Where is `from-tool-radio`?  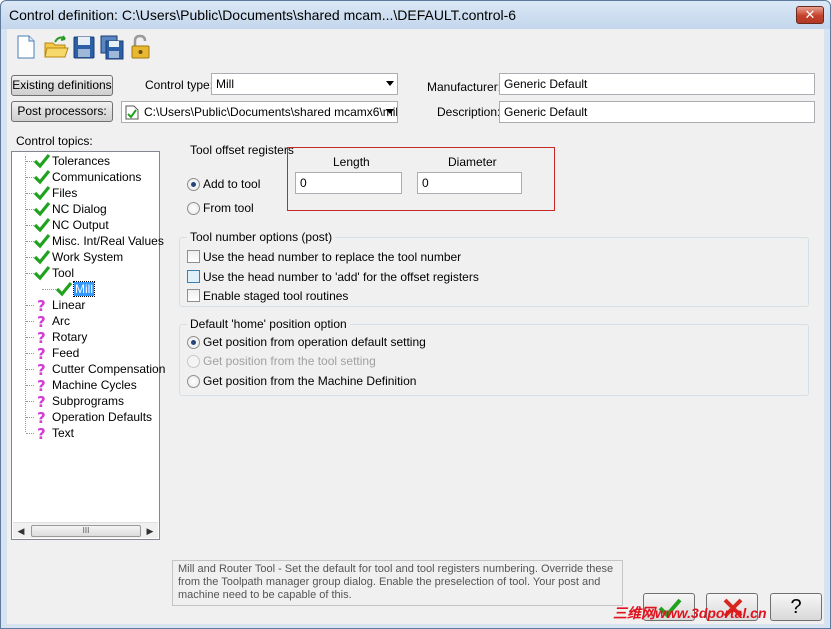 from-tool-radio is located at coordinates (193, 208).